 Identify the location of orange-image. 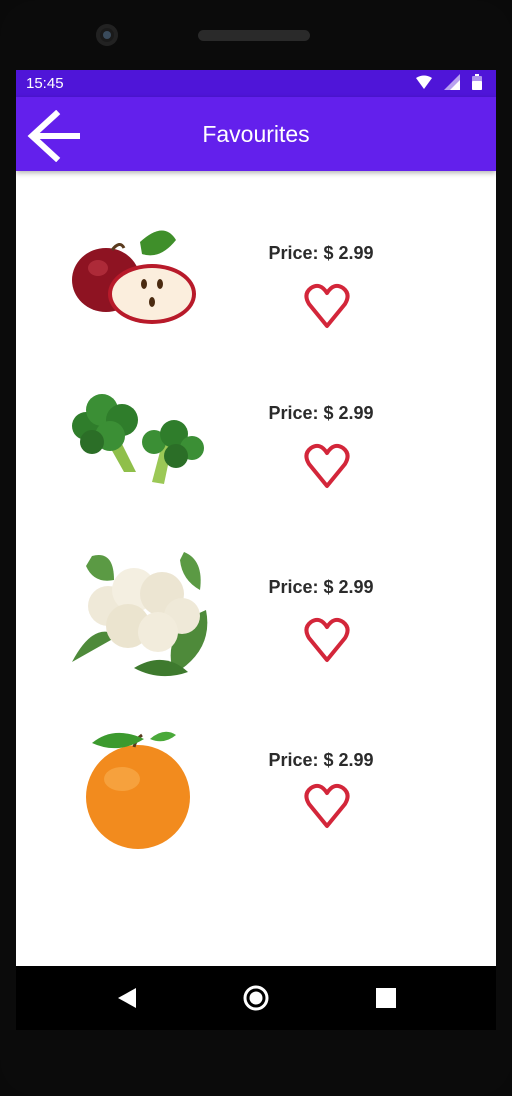
(138, 790).